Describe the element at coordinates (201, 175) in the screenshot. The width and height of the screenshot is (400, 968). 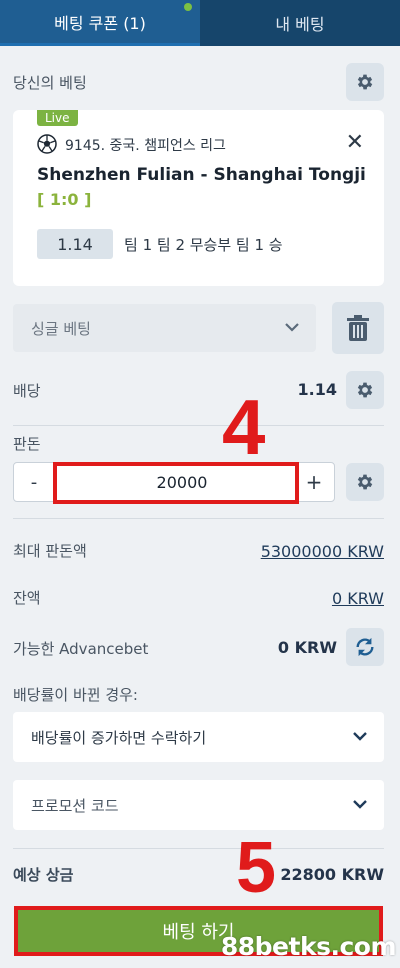
I see `match-name: Shenzhen Fulian - Shanghai Tongji` at that location.